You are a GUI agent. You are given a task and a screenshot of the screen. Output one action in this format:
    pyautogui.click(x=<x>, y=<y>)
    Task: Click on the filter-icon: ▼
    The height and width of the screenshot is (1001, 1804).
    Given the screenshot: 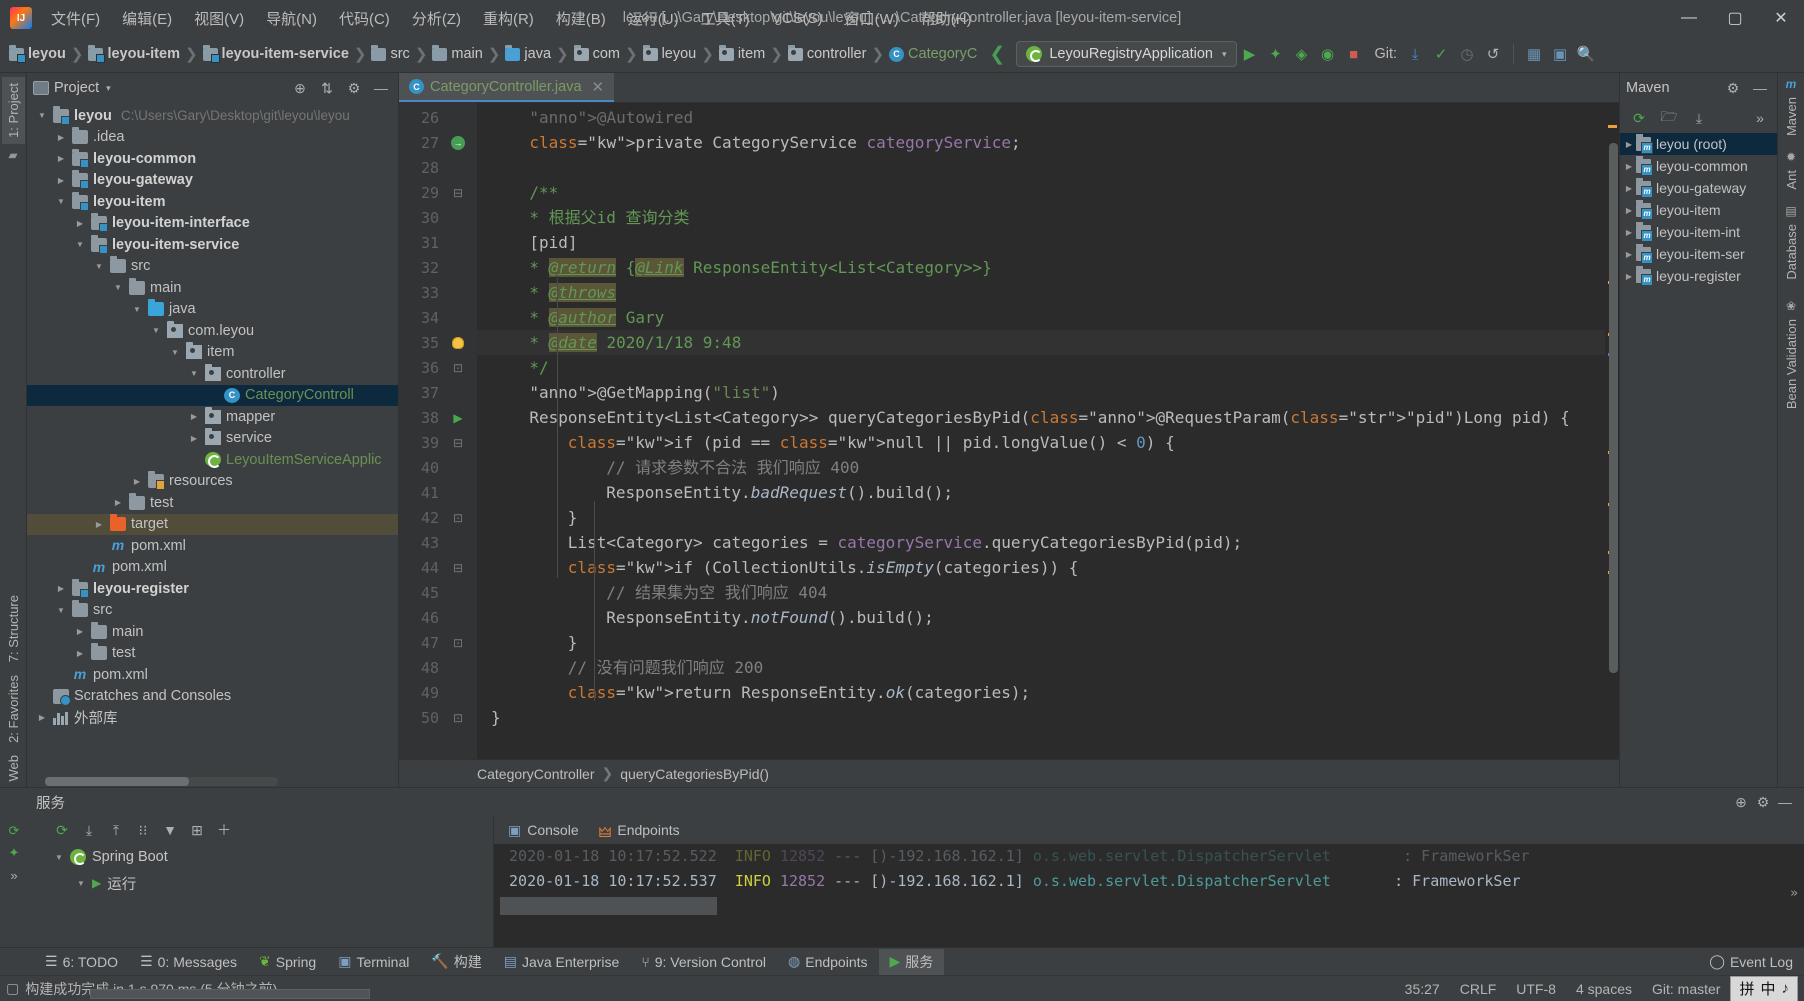 What is the action you would take?
    pyautogui.click(x=170, y=830)
    